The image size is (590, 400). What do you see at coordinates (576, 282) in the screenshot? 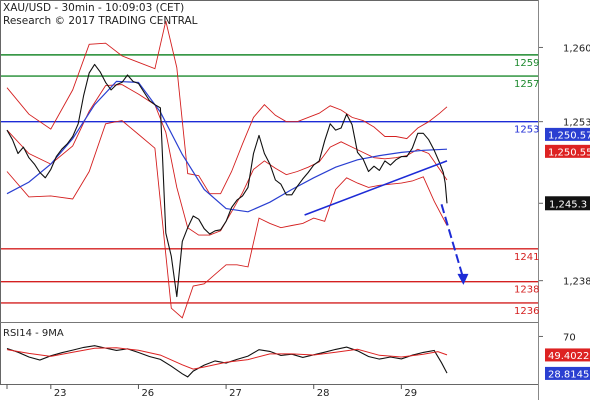
I see `y-tick-label: 1,238` at bounding box center [576, 282].